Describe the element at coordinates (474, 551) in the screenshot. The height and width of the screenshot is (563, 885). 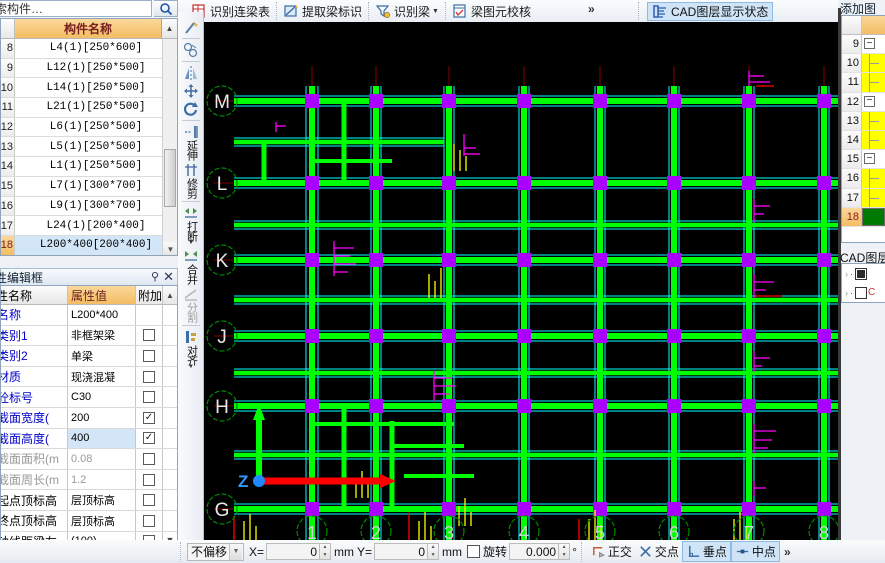
I see `rotate-checkbox` at that location.